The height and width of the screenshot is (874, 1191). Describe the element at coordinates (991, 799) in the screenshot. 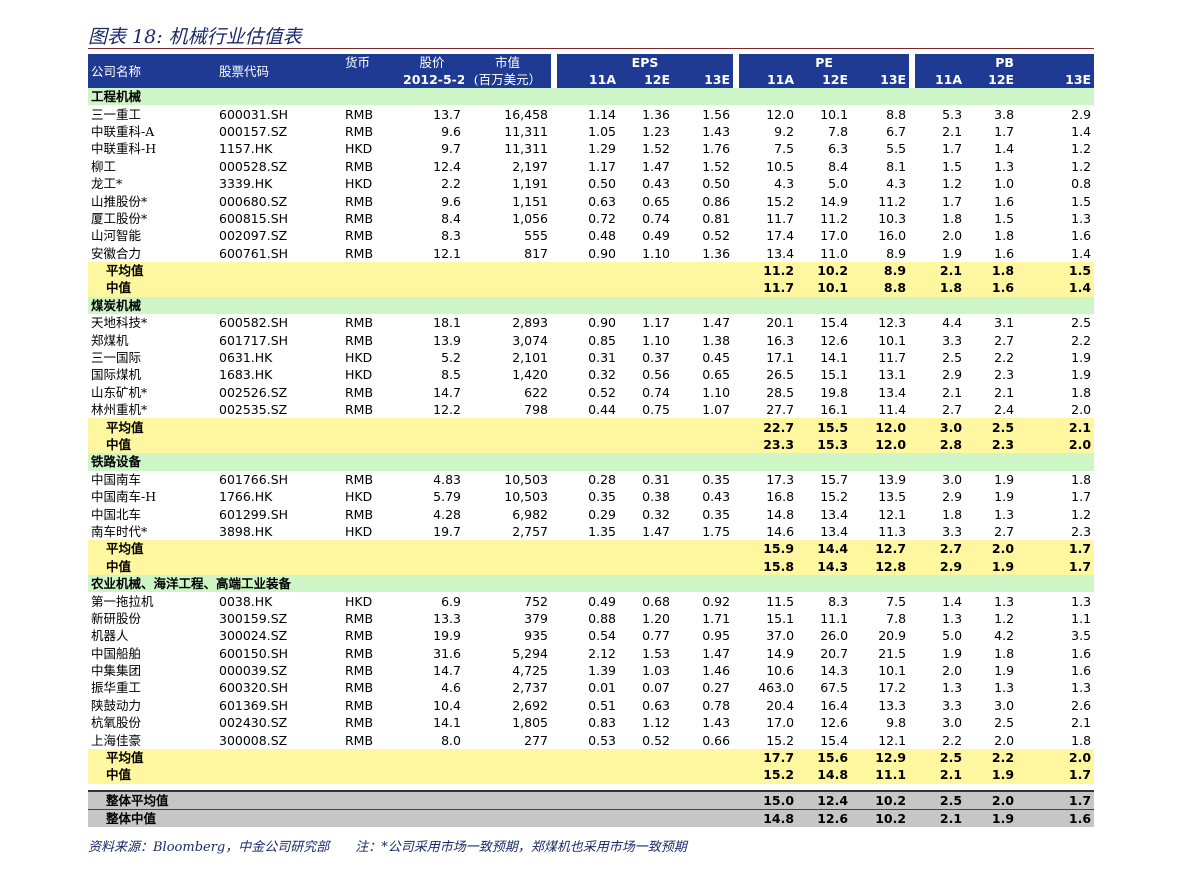

I see `pb-value: 2.0` at that location.